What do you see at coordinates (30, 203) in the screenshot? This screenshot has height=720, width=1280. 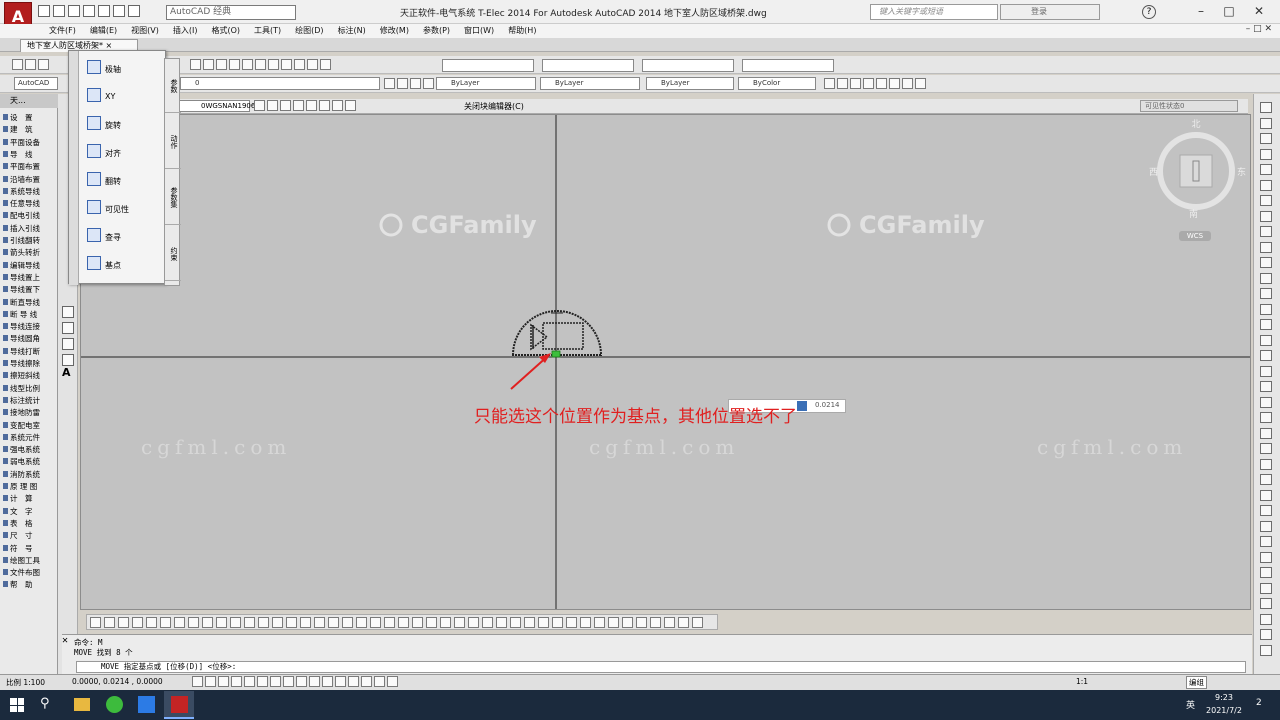 I see `palette-item: 任意导线` at bounding box center [30, 203].